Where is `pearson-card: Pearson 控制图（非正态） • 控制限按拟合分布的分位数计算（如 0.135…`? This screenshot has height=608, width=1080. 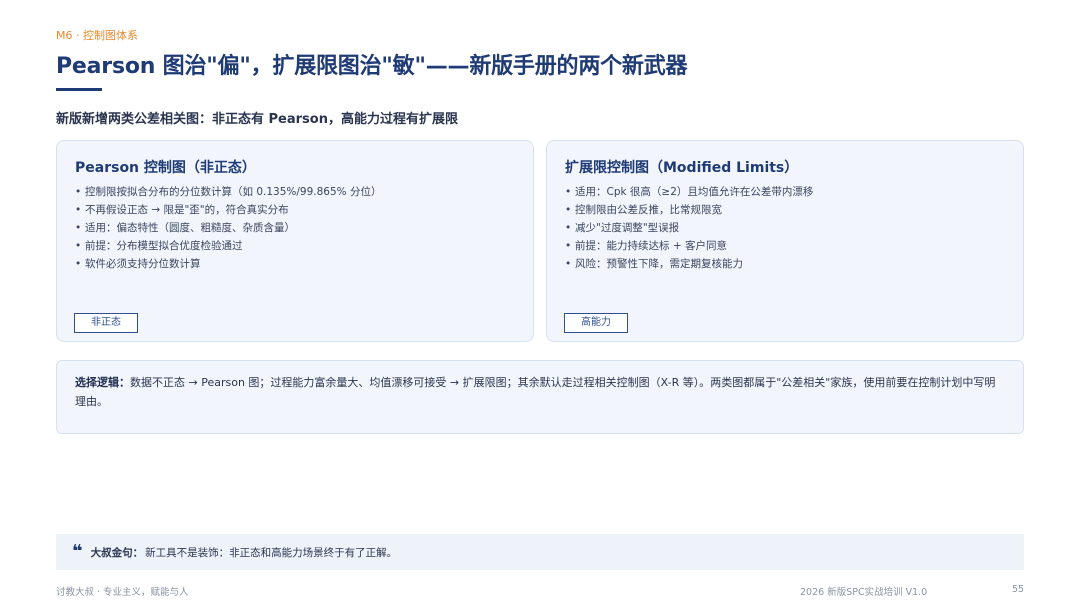 pearson-card: Pearson 控制图（非正态） • 控制限按拟合分布的分位数计算（如 0.135… is located at coordinates (295, 241).